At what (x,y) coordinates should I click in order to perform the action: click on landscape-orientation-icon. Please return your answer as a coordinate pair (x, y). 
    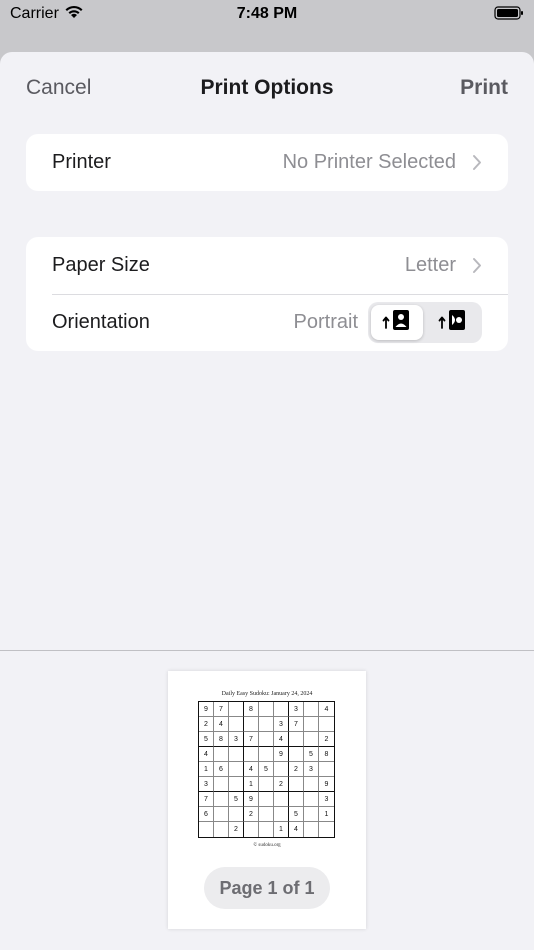
    Looking at the image, I should click on (453, 322).